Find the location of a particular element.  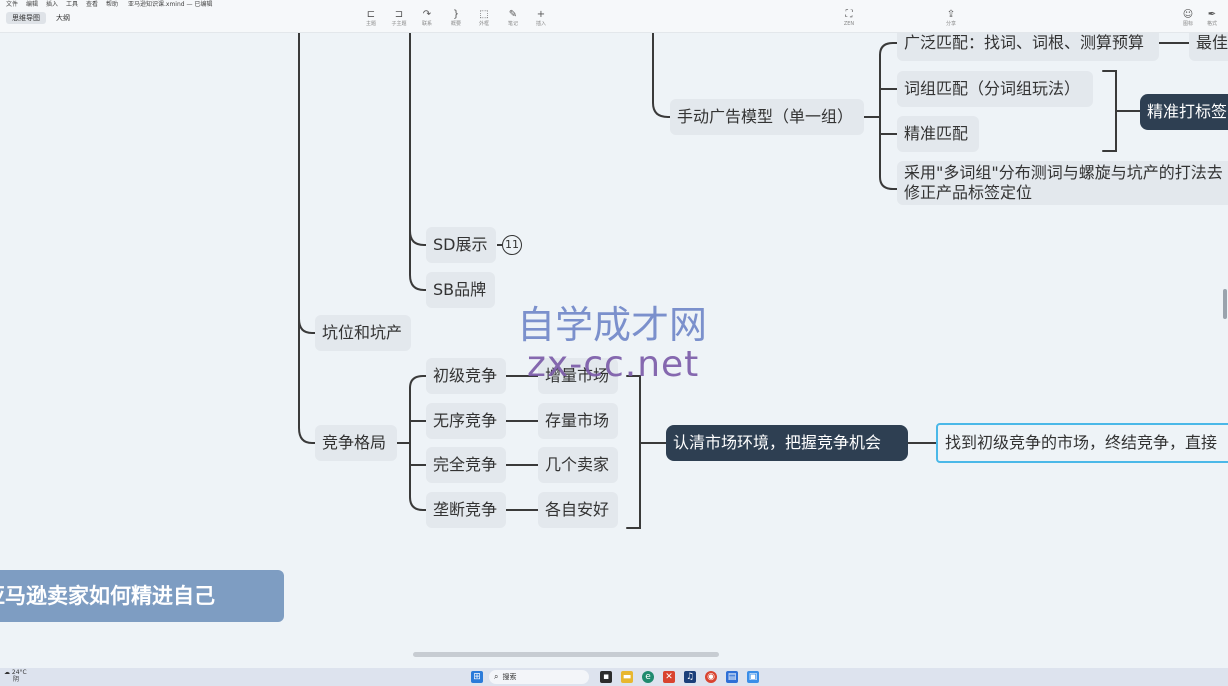

note-icon: ✎ is located at coordinates (513, 14).